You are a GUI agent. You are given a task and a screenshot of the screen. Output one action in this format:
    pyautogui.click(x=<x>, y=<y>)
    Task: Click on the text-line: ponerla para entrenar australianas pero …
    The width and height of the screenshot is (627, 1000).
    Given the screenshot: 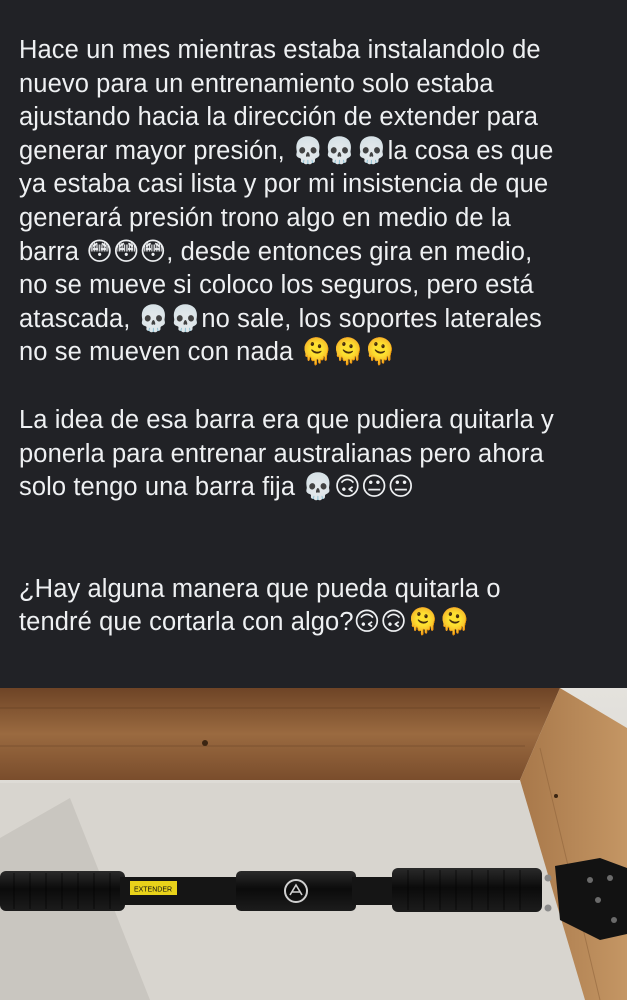 What is the action you would take?
    pyautogui.click(x=281, y=453)
    